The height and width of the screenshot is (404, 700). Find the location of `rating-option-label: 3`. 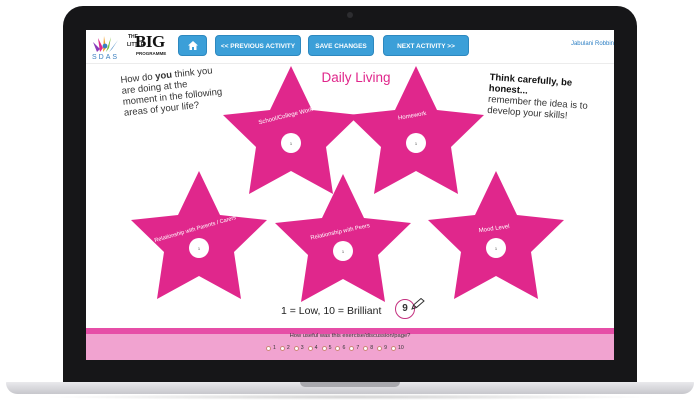

rating-option-label: 3 is located at coordinates (302, 348).